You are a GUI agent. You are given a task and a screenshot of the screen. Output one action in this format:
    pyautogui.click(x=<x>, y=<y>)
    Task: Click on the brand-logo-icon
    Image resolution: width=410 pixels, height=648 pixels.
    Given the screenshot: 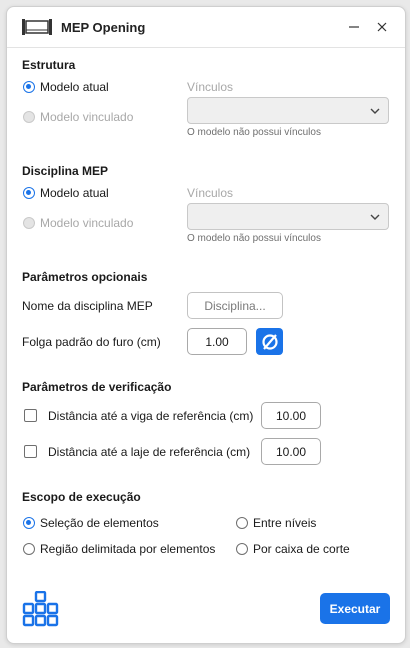 What is the action you would take?
    pyautogui.click(x=40, y=609)
    